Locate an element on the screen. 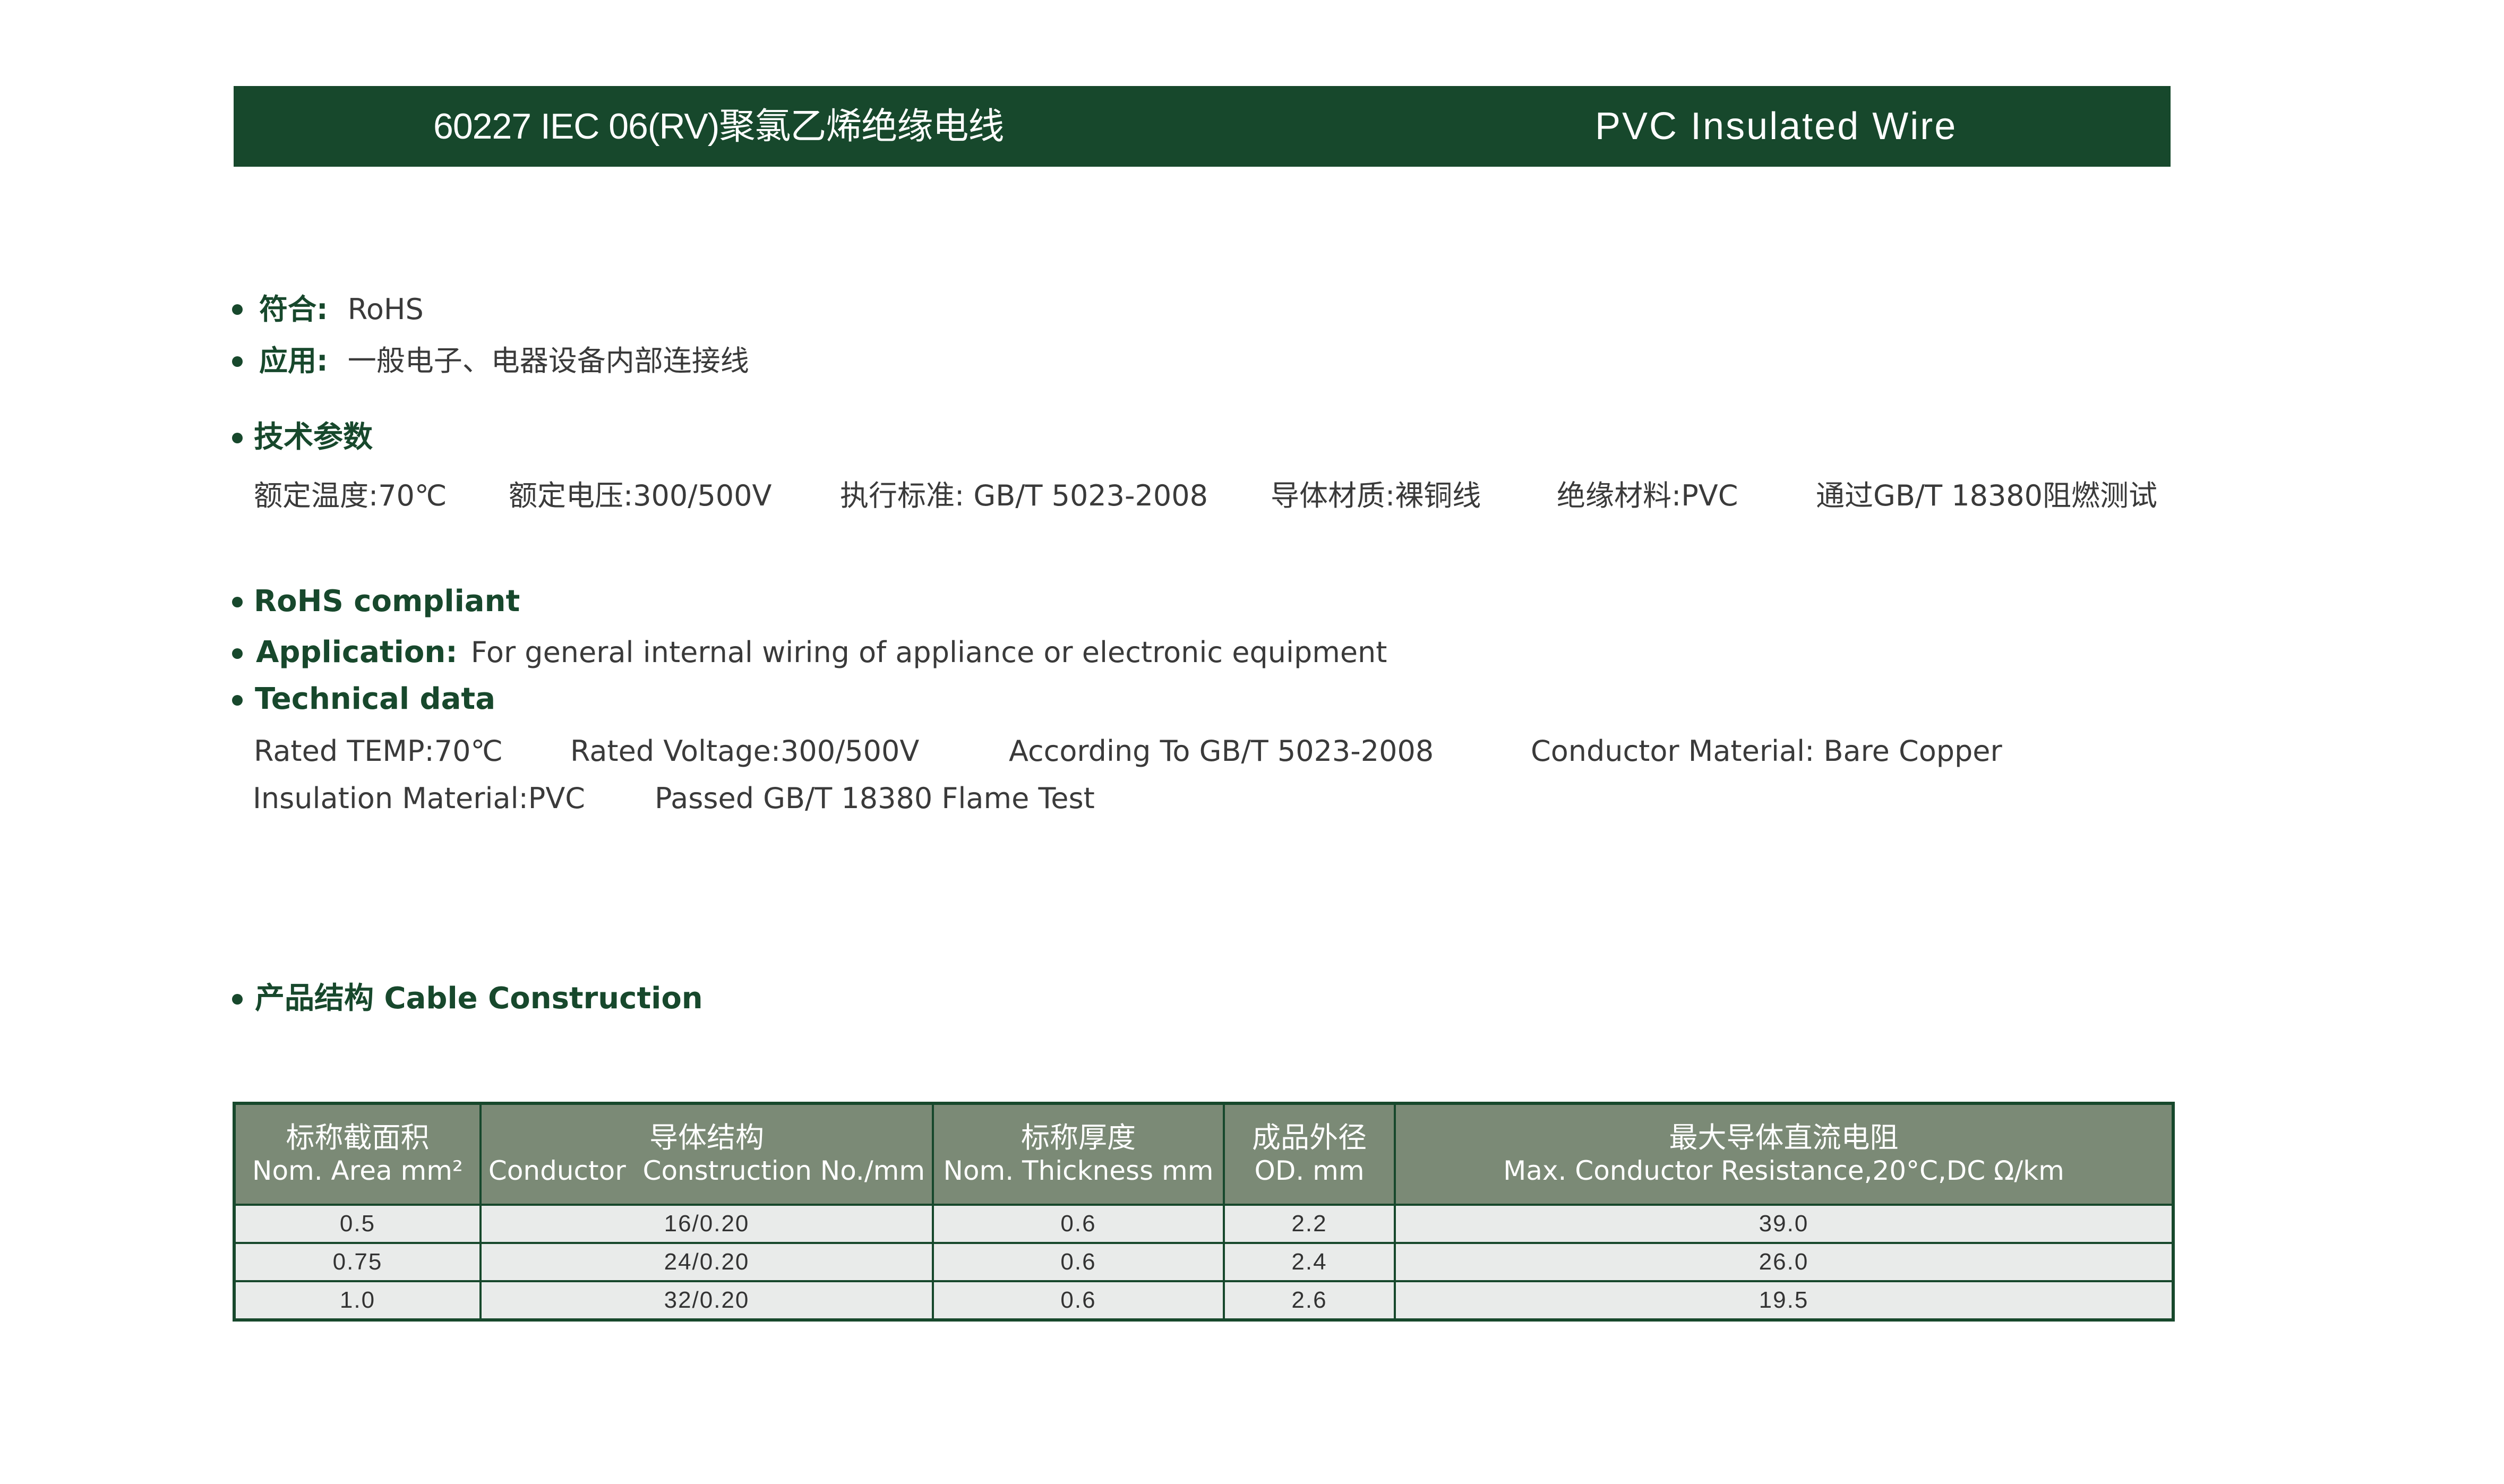  tech-en-conductor: Conductor Material: Bare Copper is located at coordinates (1766, 751).